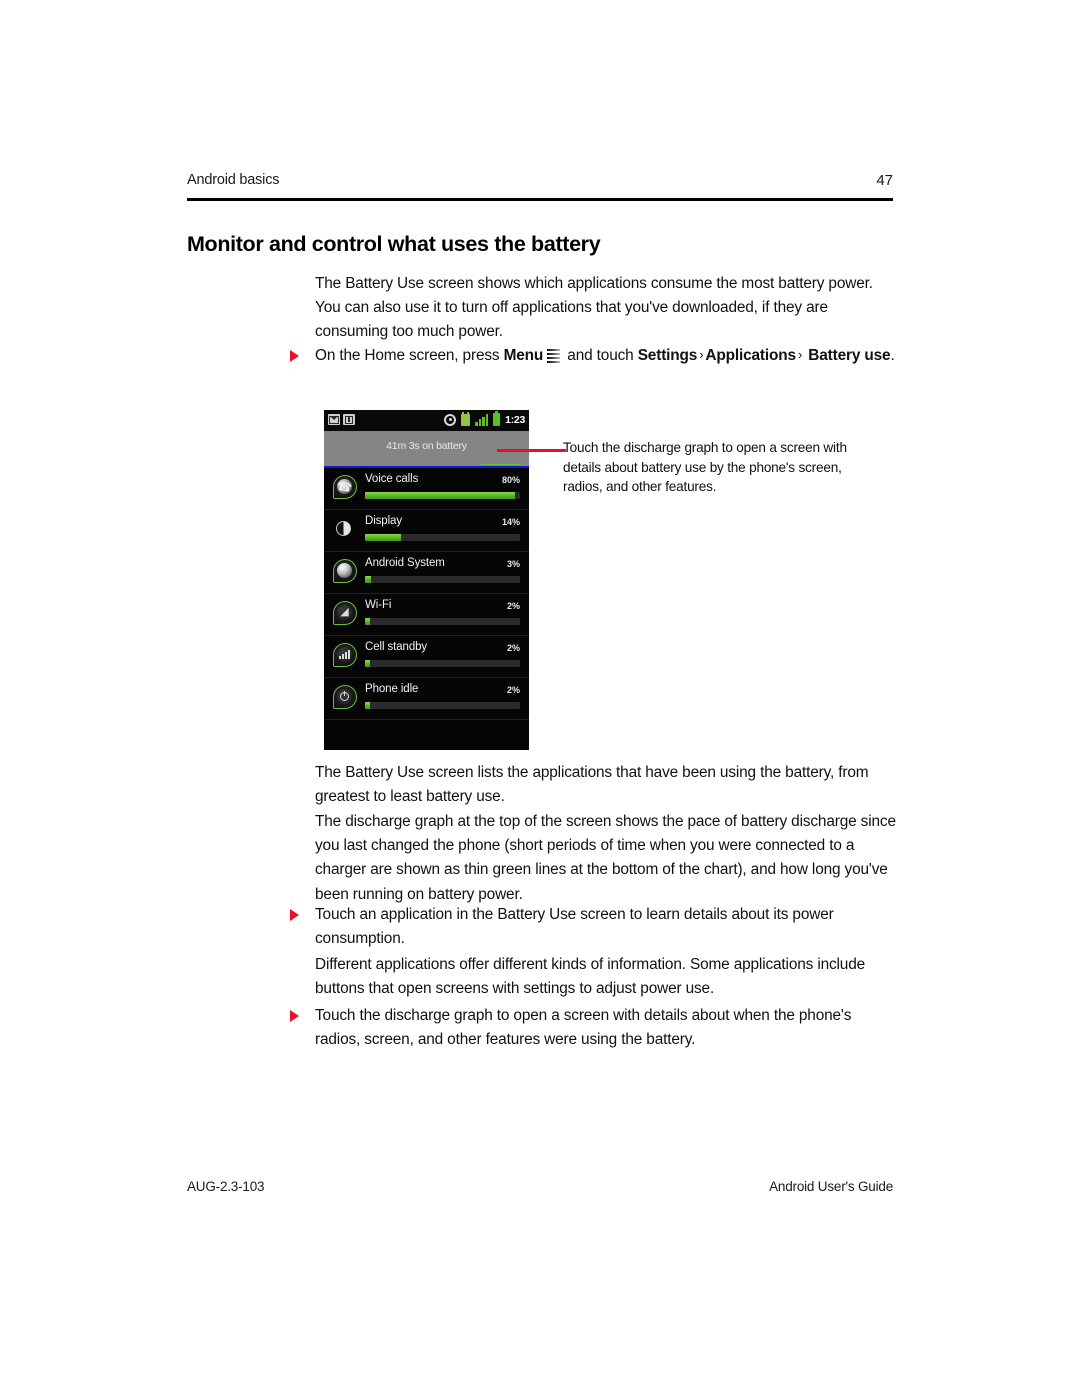 The height and width of the screenshot is (1397, 1080). I want to click on bullet-nav-lead: On the Home screen, press, so click(409, 355).